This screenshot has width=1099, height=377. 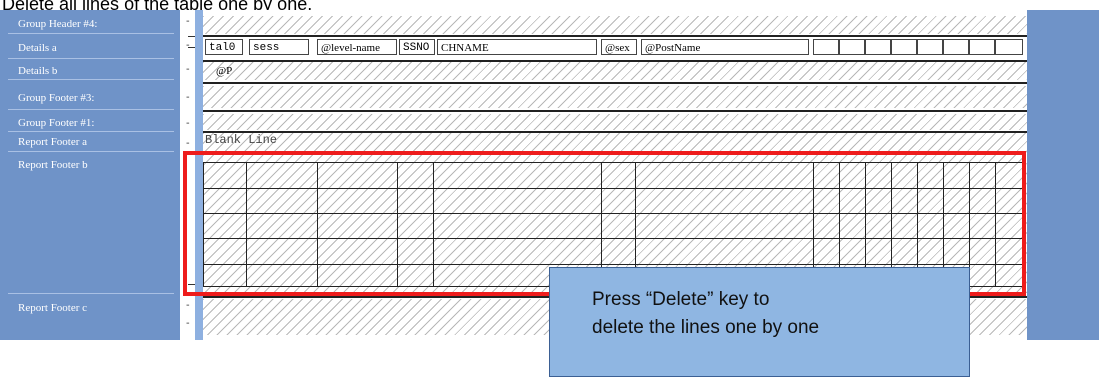 I want to click on section-label-group-header-4: Group Header #4:, so click(x=91, y=24).